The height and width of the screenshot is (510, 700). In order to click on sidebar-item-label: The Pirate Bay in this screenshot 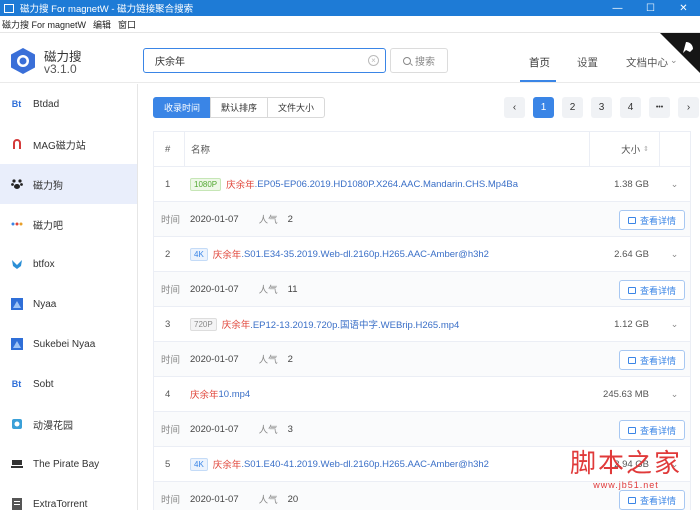, I will do `click(66, 464)`.